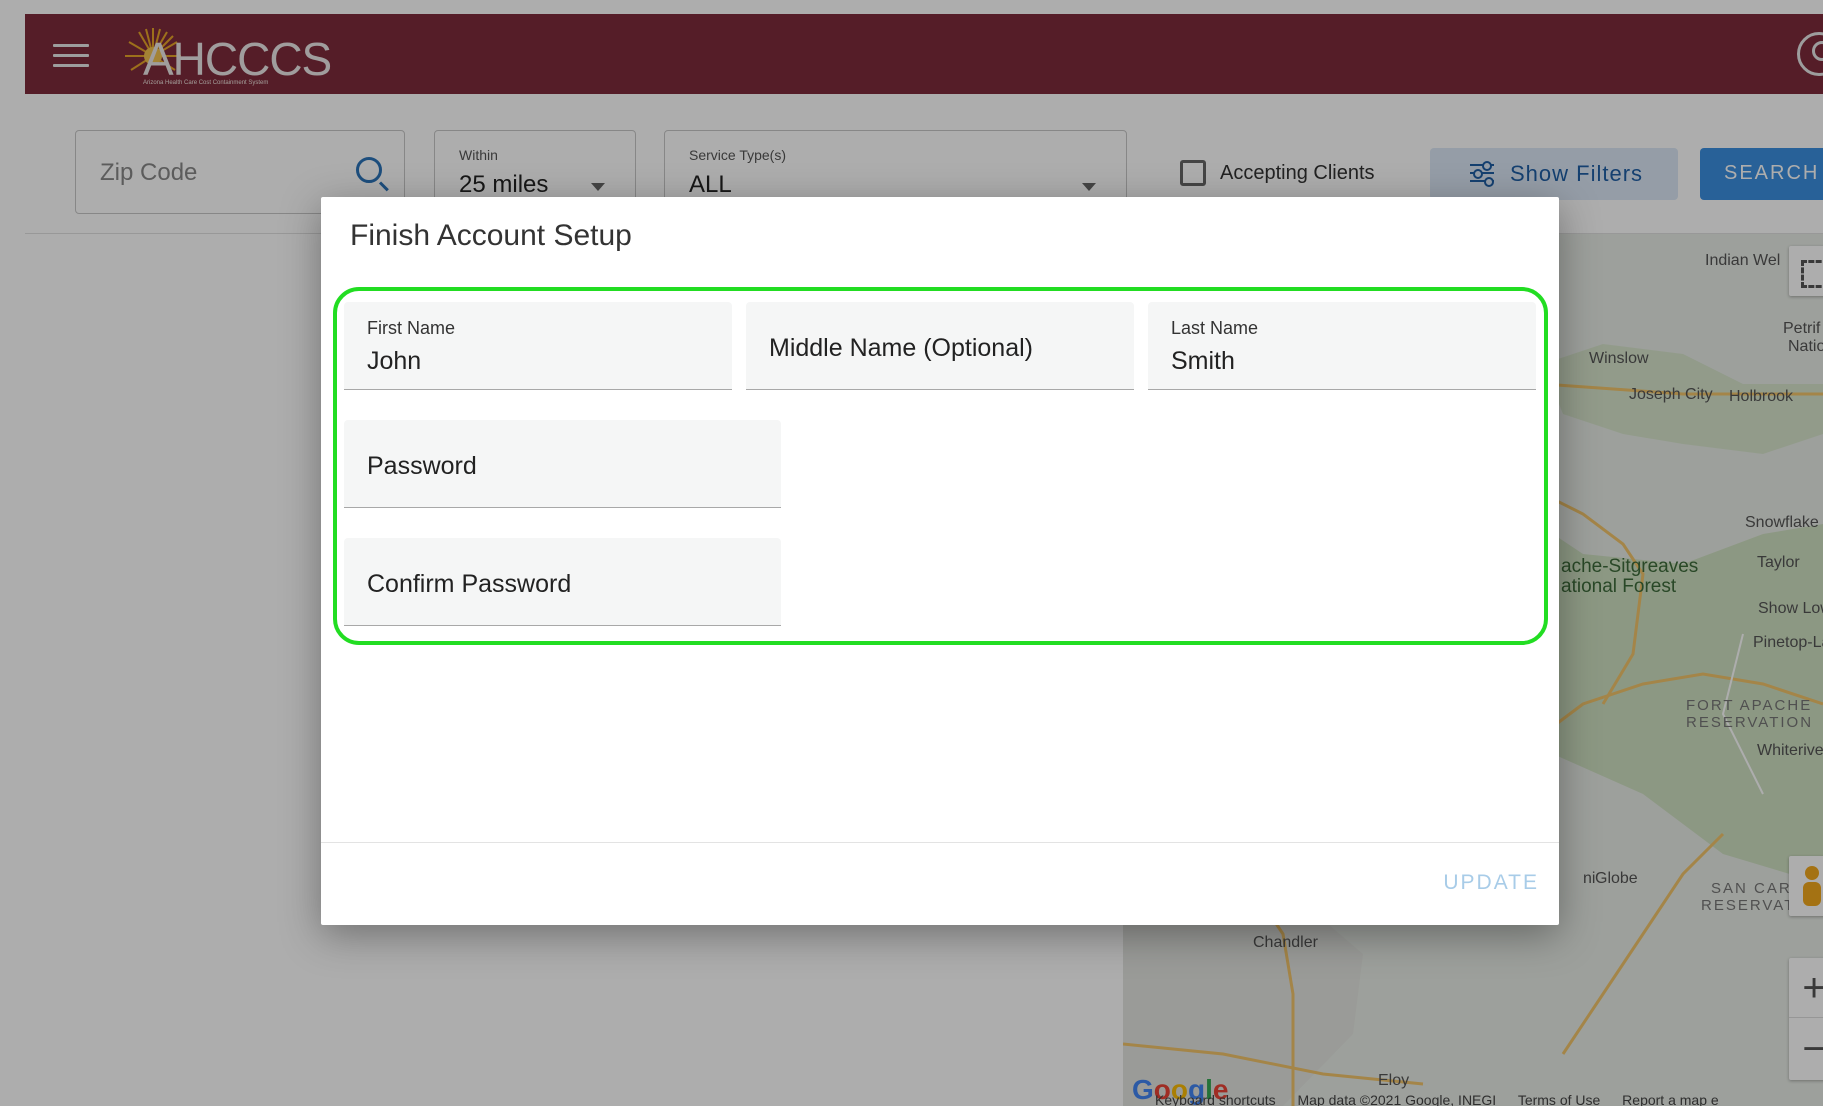 The height and width of the screenshot is (1106, 1823). What do you see at coordinates (562, 464) in the screenshot?
I see `password-field: Password` at bounding box center [562, 464].